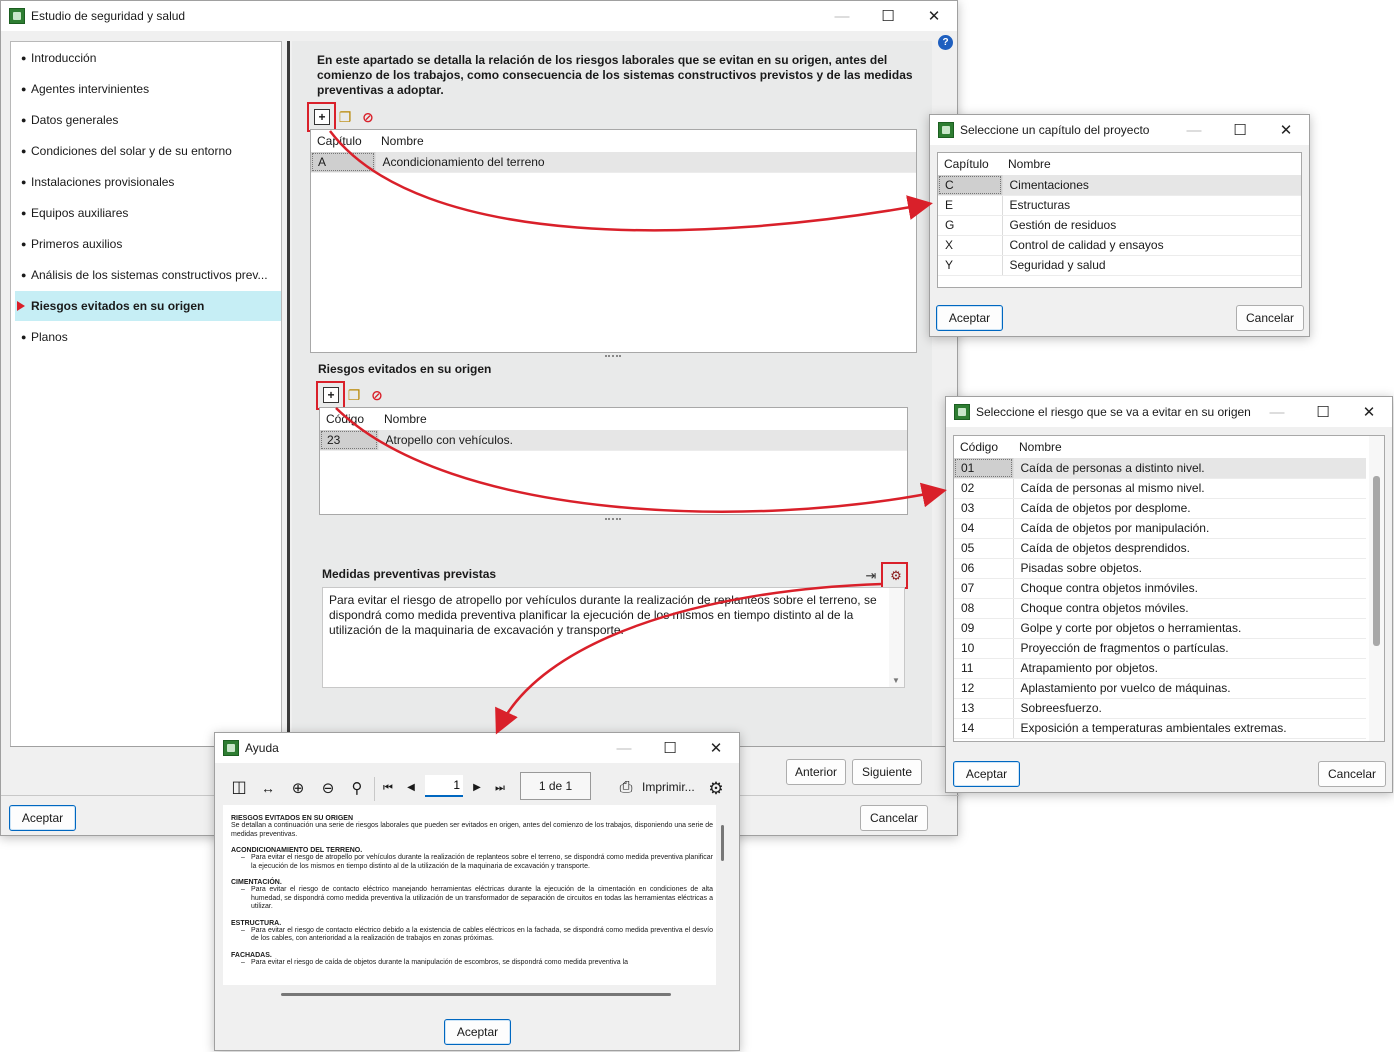 The image size is (1394, 1052). What do you see at coordinates (444, 786) in the screenshot?
I see `page-input` at bounding box center [444, 786].